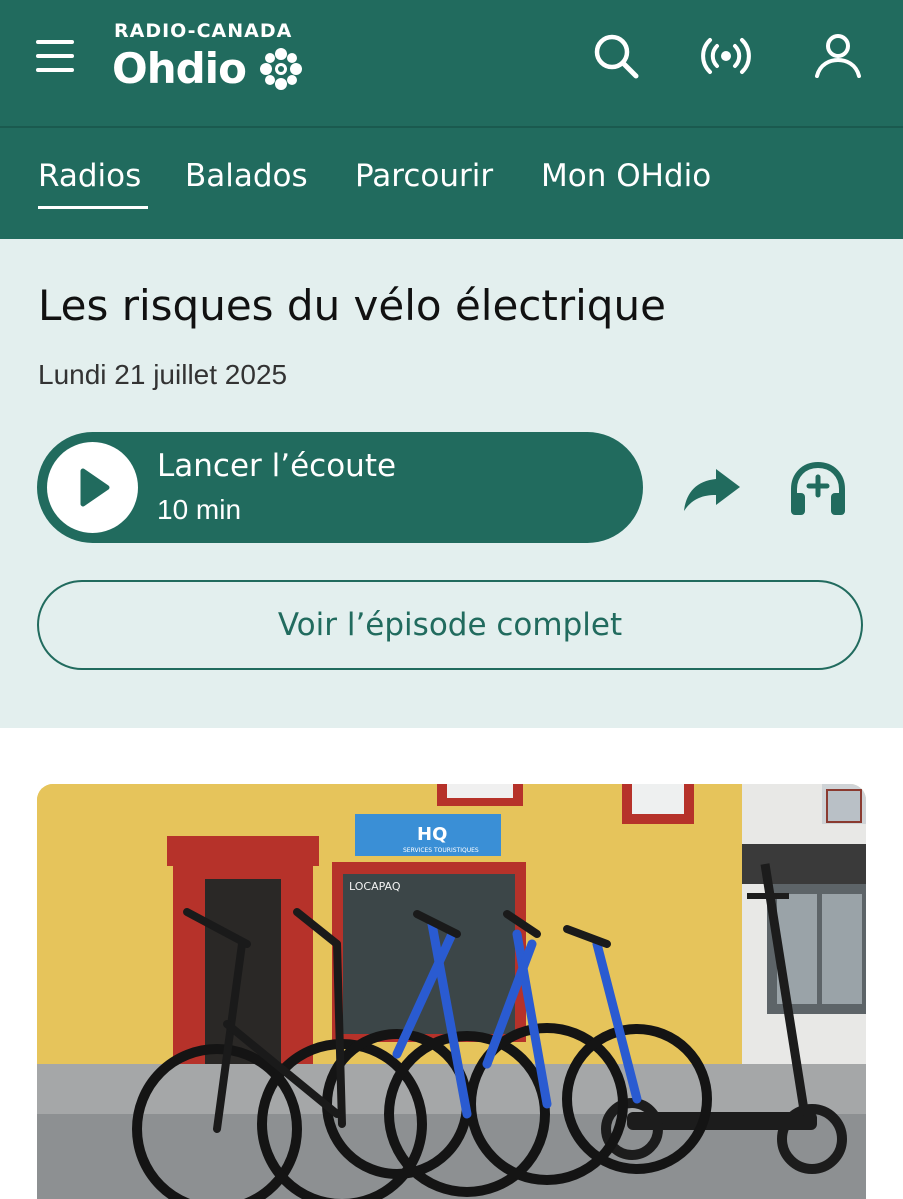  I want to click on menu-icon, so click(56, 56).